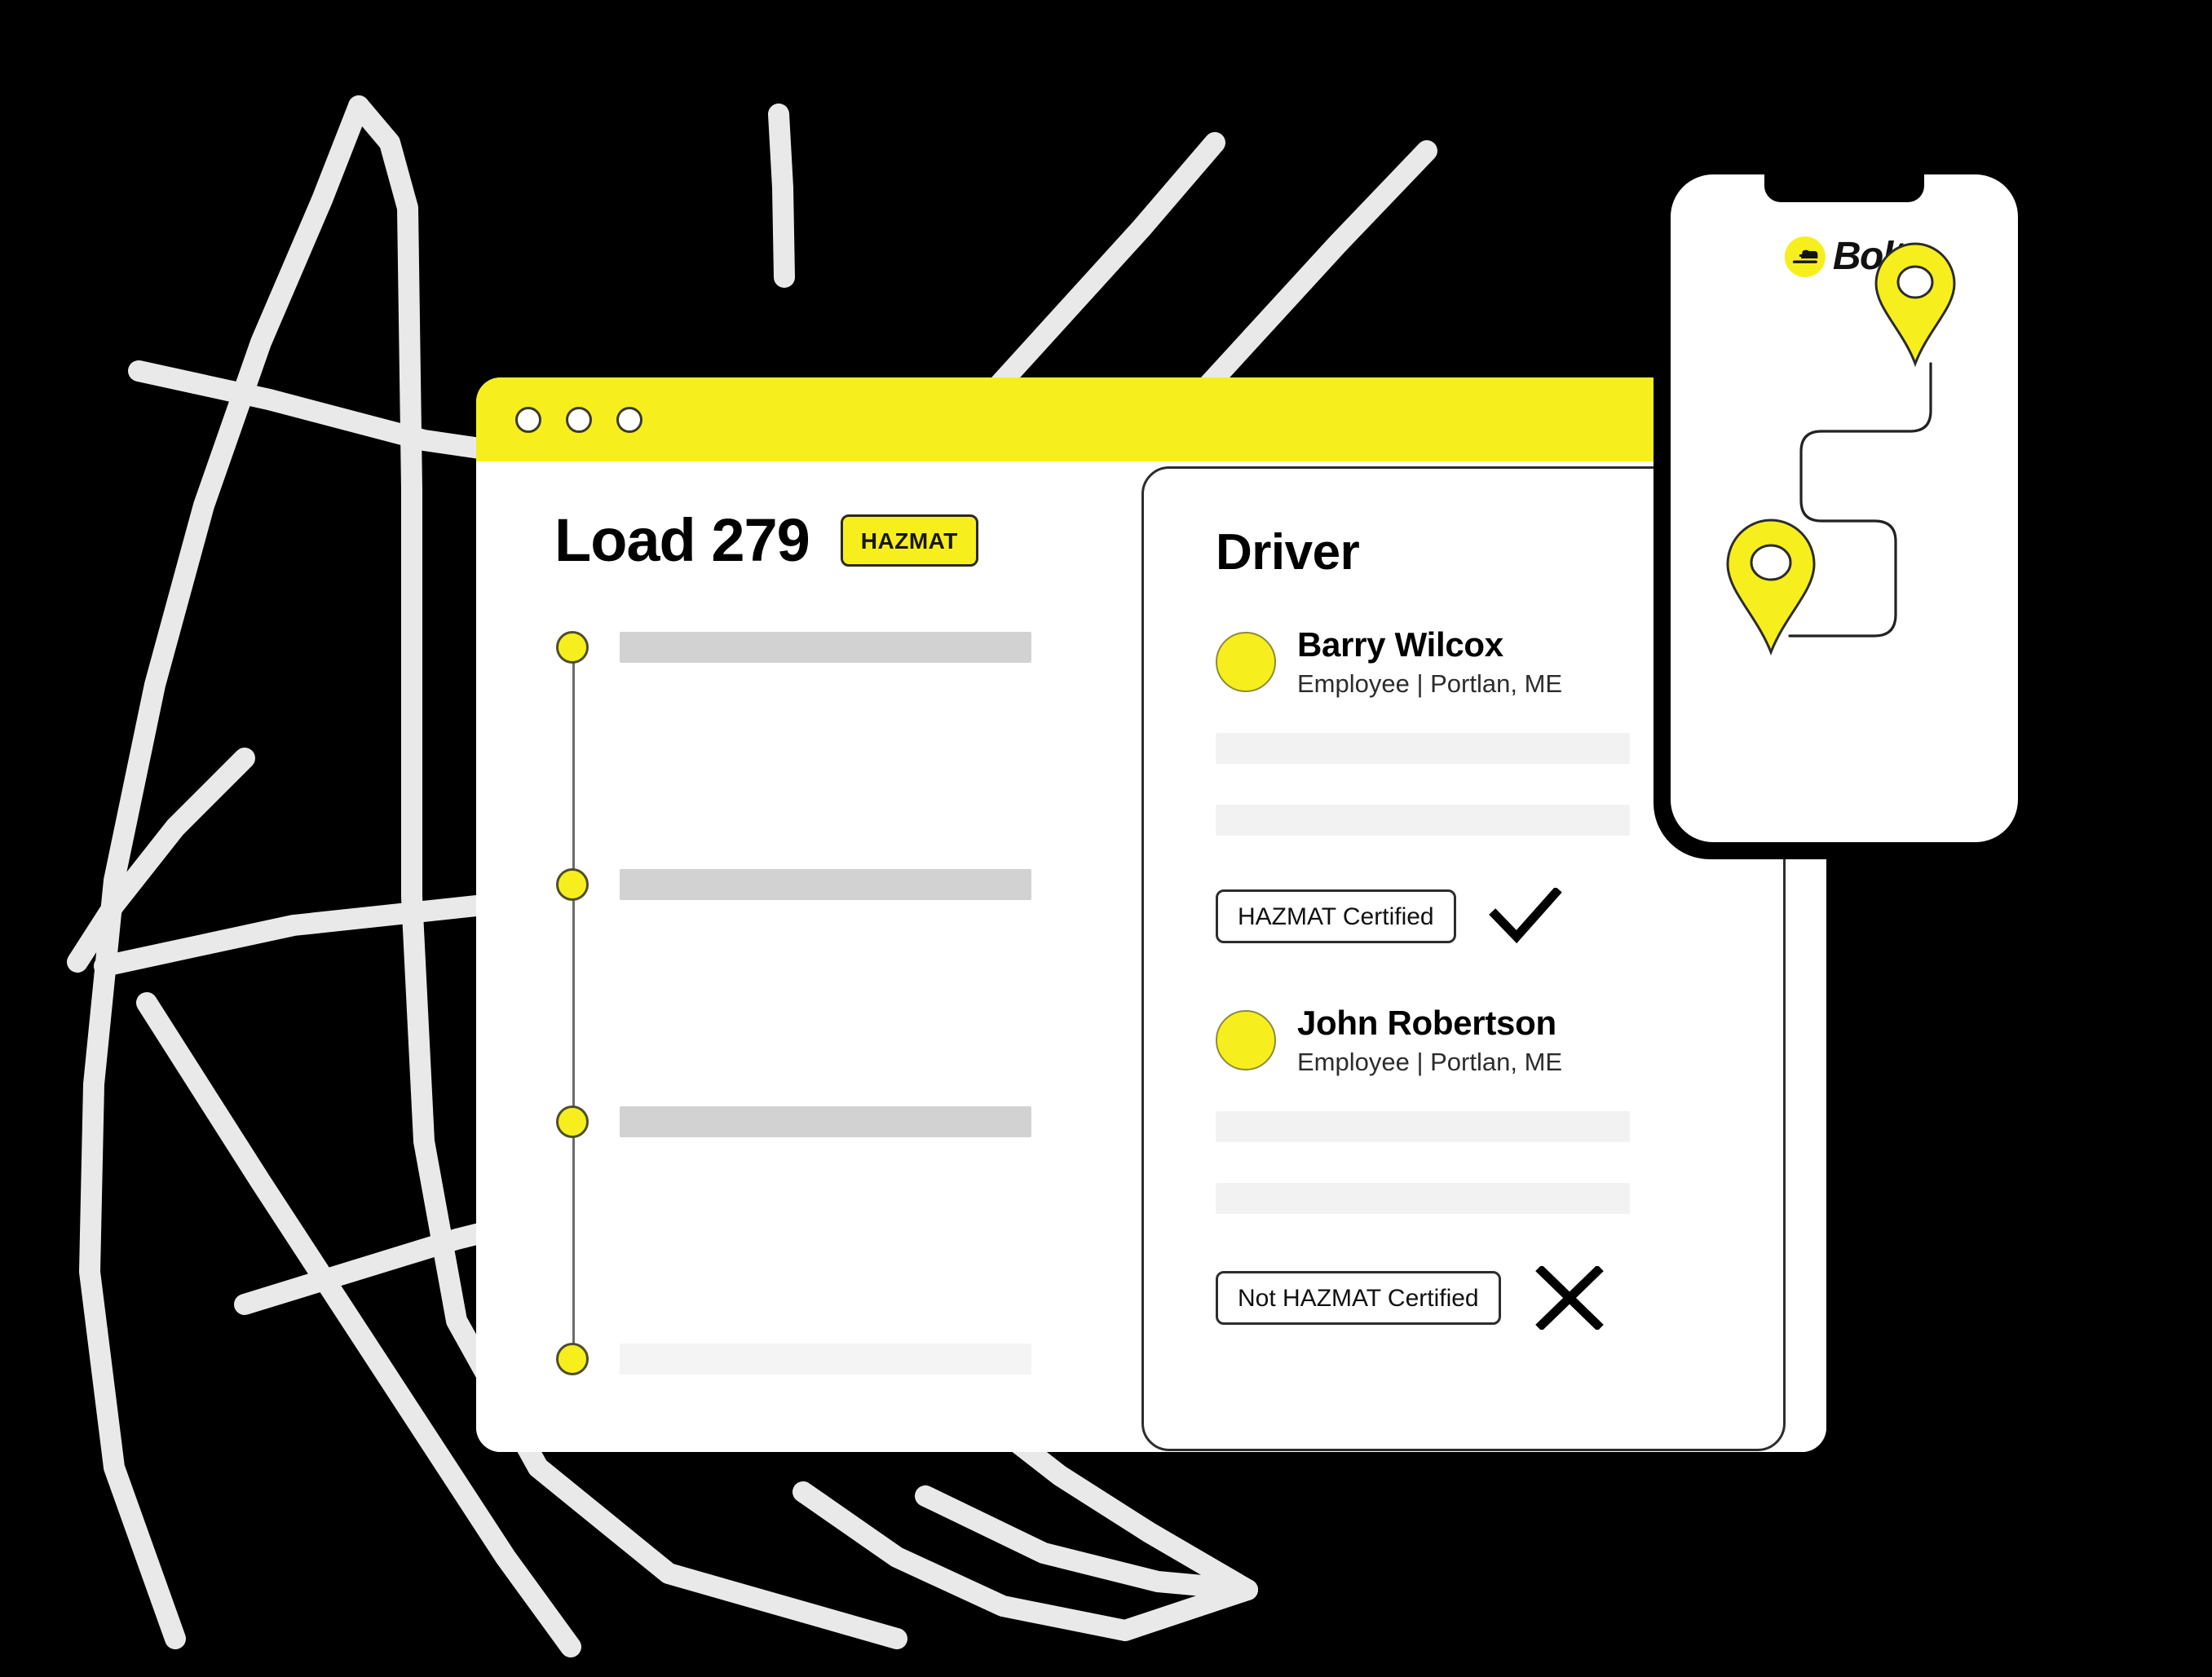  Describe the element at coordinates (1358, 1298) in the screenshot. I see `certification-badge: Not HAZMAT Certified` at that location.